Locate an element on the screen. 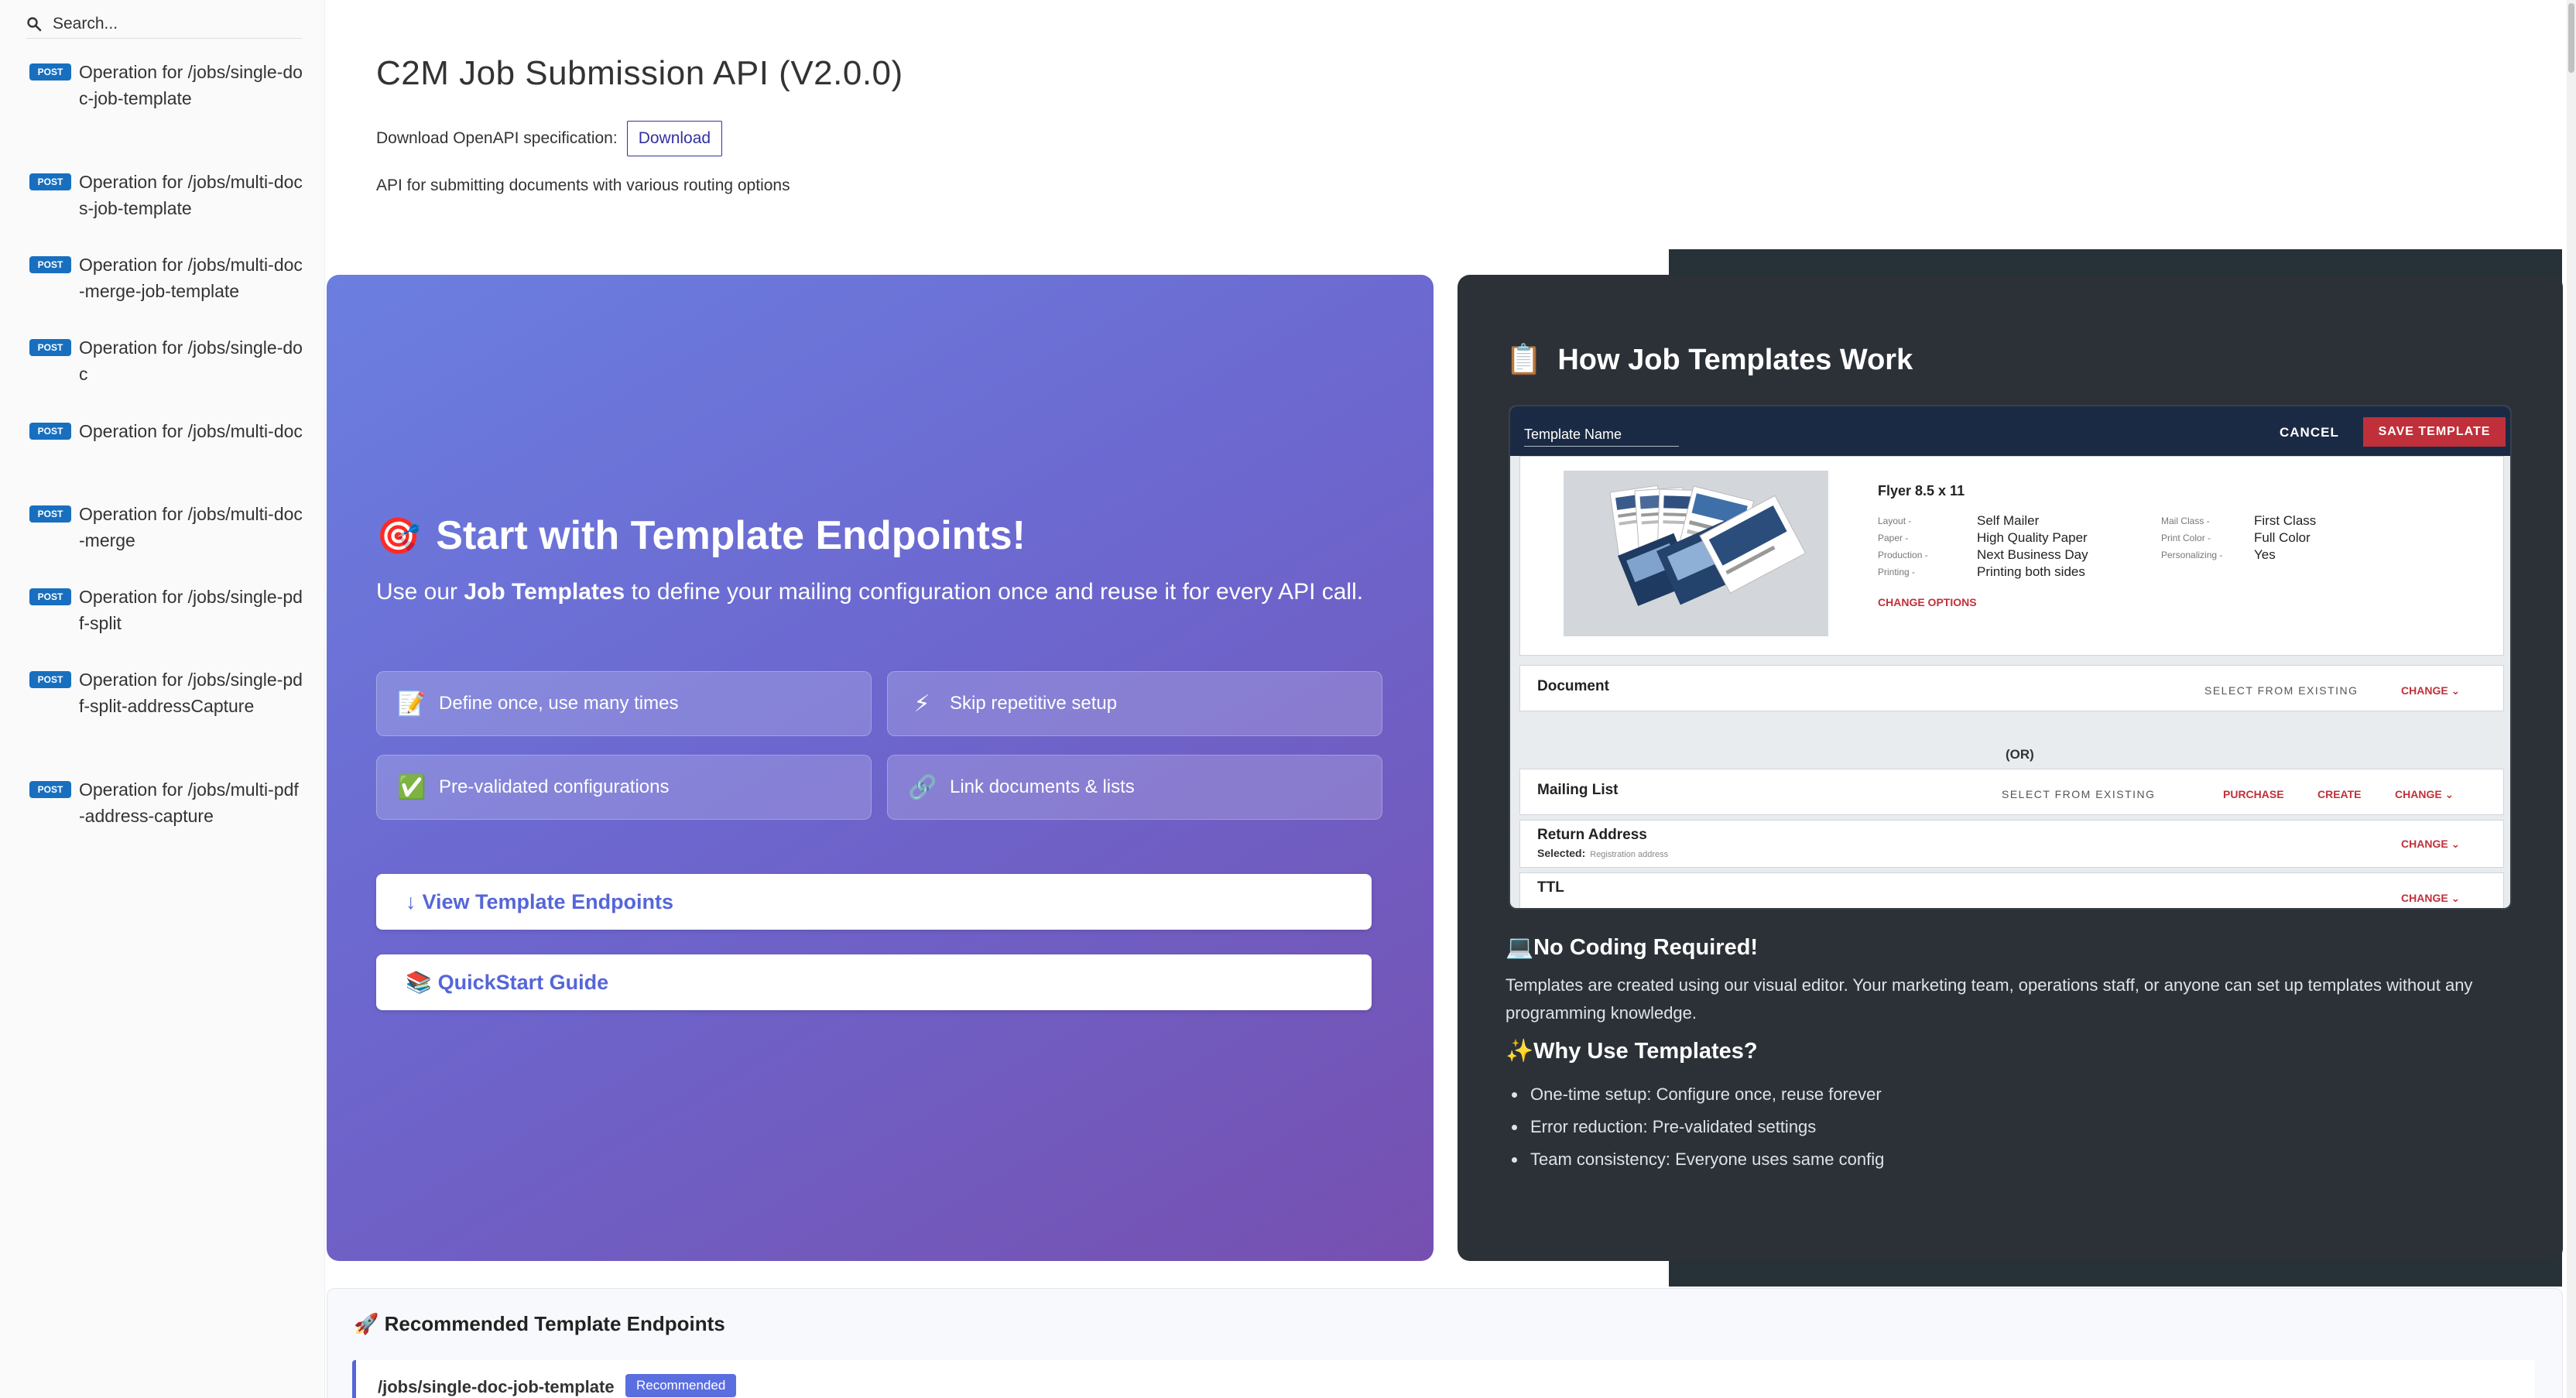 The height and width of the screenshot is (1398, 2576). how-title-text: How Job Templates Work is located at coordinates (1735, 359).